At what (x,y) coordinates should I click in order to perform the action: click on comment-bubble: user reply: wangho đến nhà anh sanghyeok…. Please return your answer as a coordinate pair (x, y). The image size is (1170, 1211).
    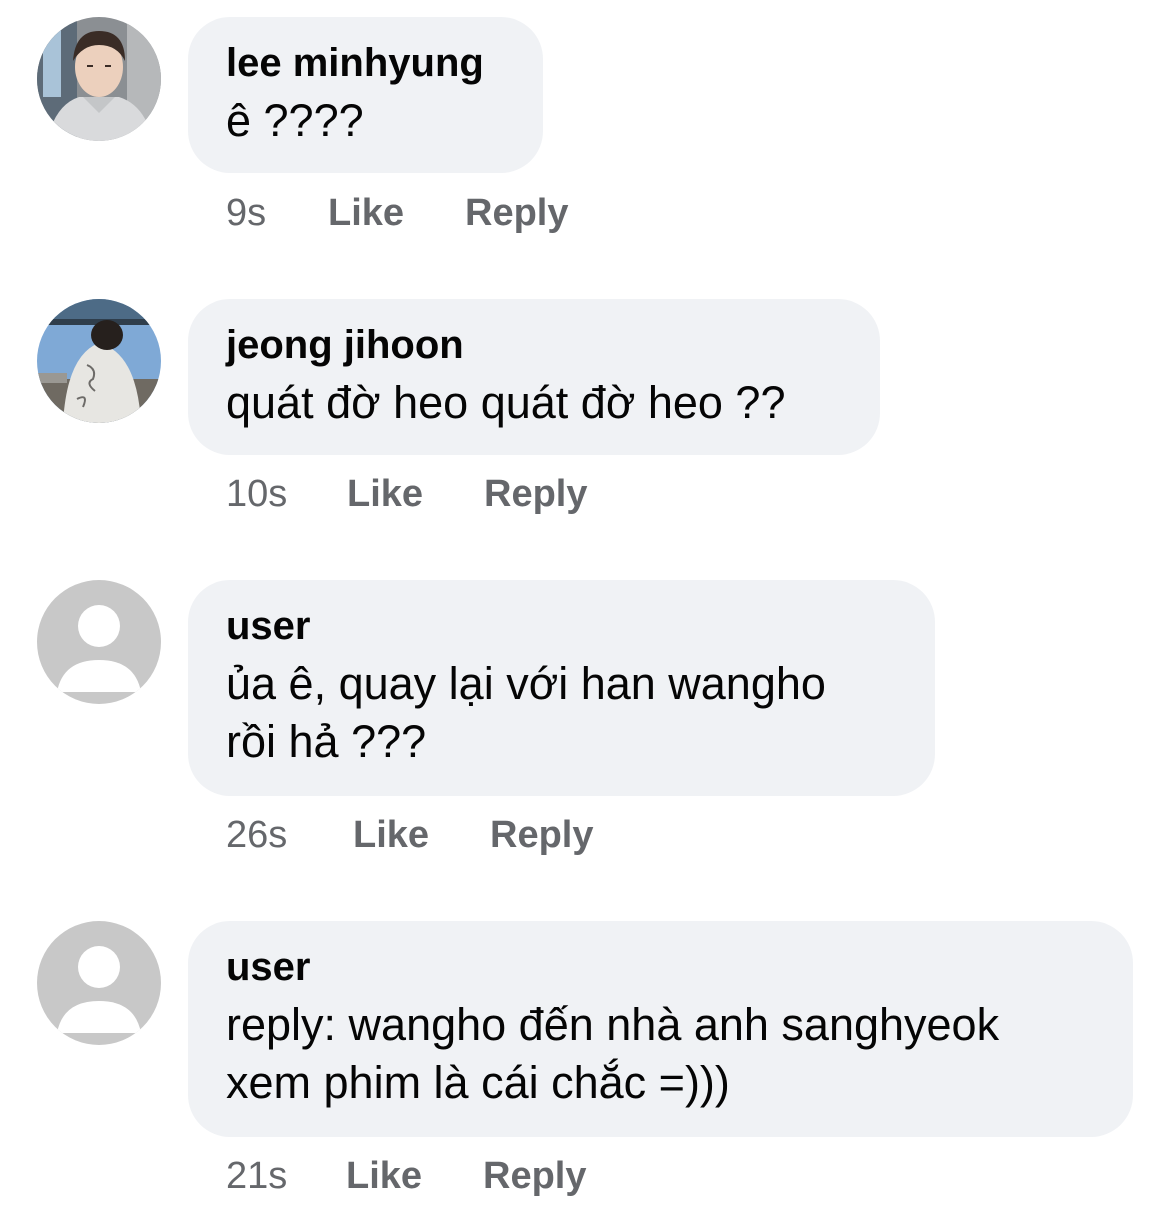
    Looking at the image, I should click on (660, 1029).